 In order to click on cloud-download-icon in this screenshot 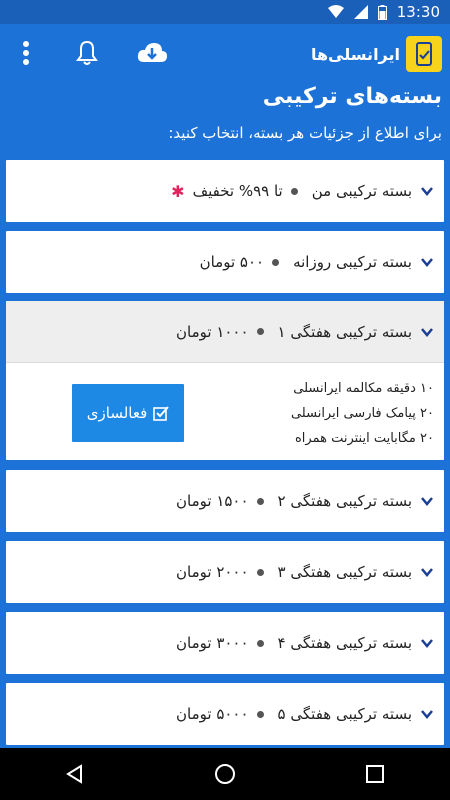, I will do `click(152, 53)`.